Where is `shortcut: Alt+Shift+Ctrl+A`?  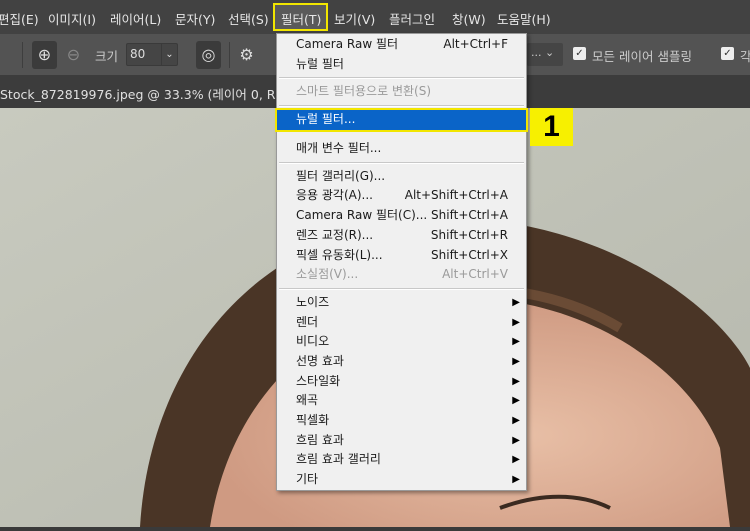
shortcut: Alt+Shift+Ctrl+A is located at coordinates (456, 195).